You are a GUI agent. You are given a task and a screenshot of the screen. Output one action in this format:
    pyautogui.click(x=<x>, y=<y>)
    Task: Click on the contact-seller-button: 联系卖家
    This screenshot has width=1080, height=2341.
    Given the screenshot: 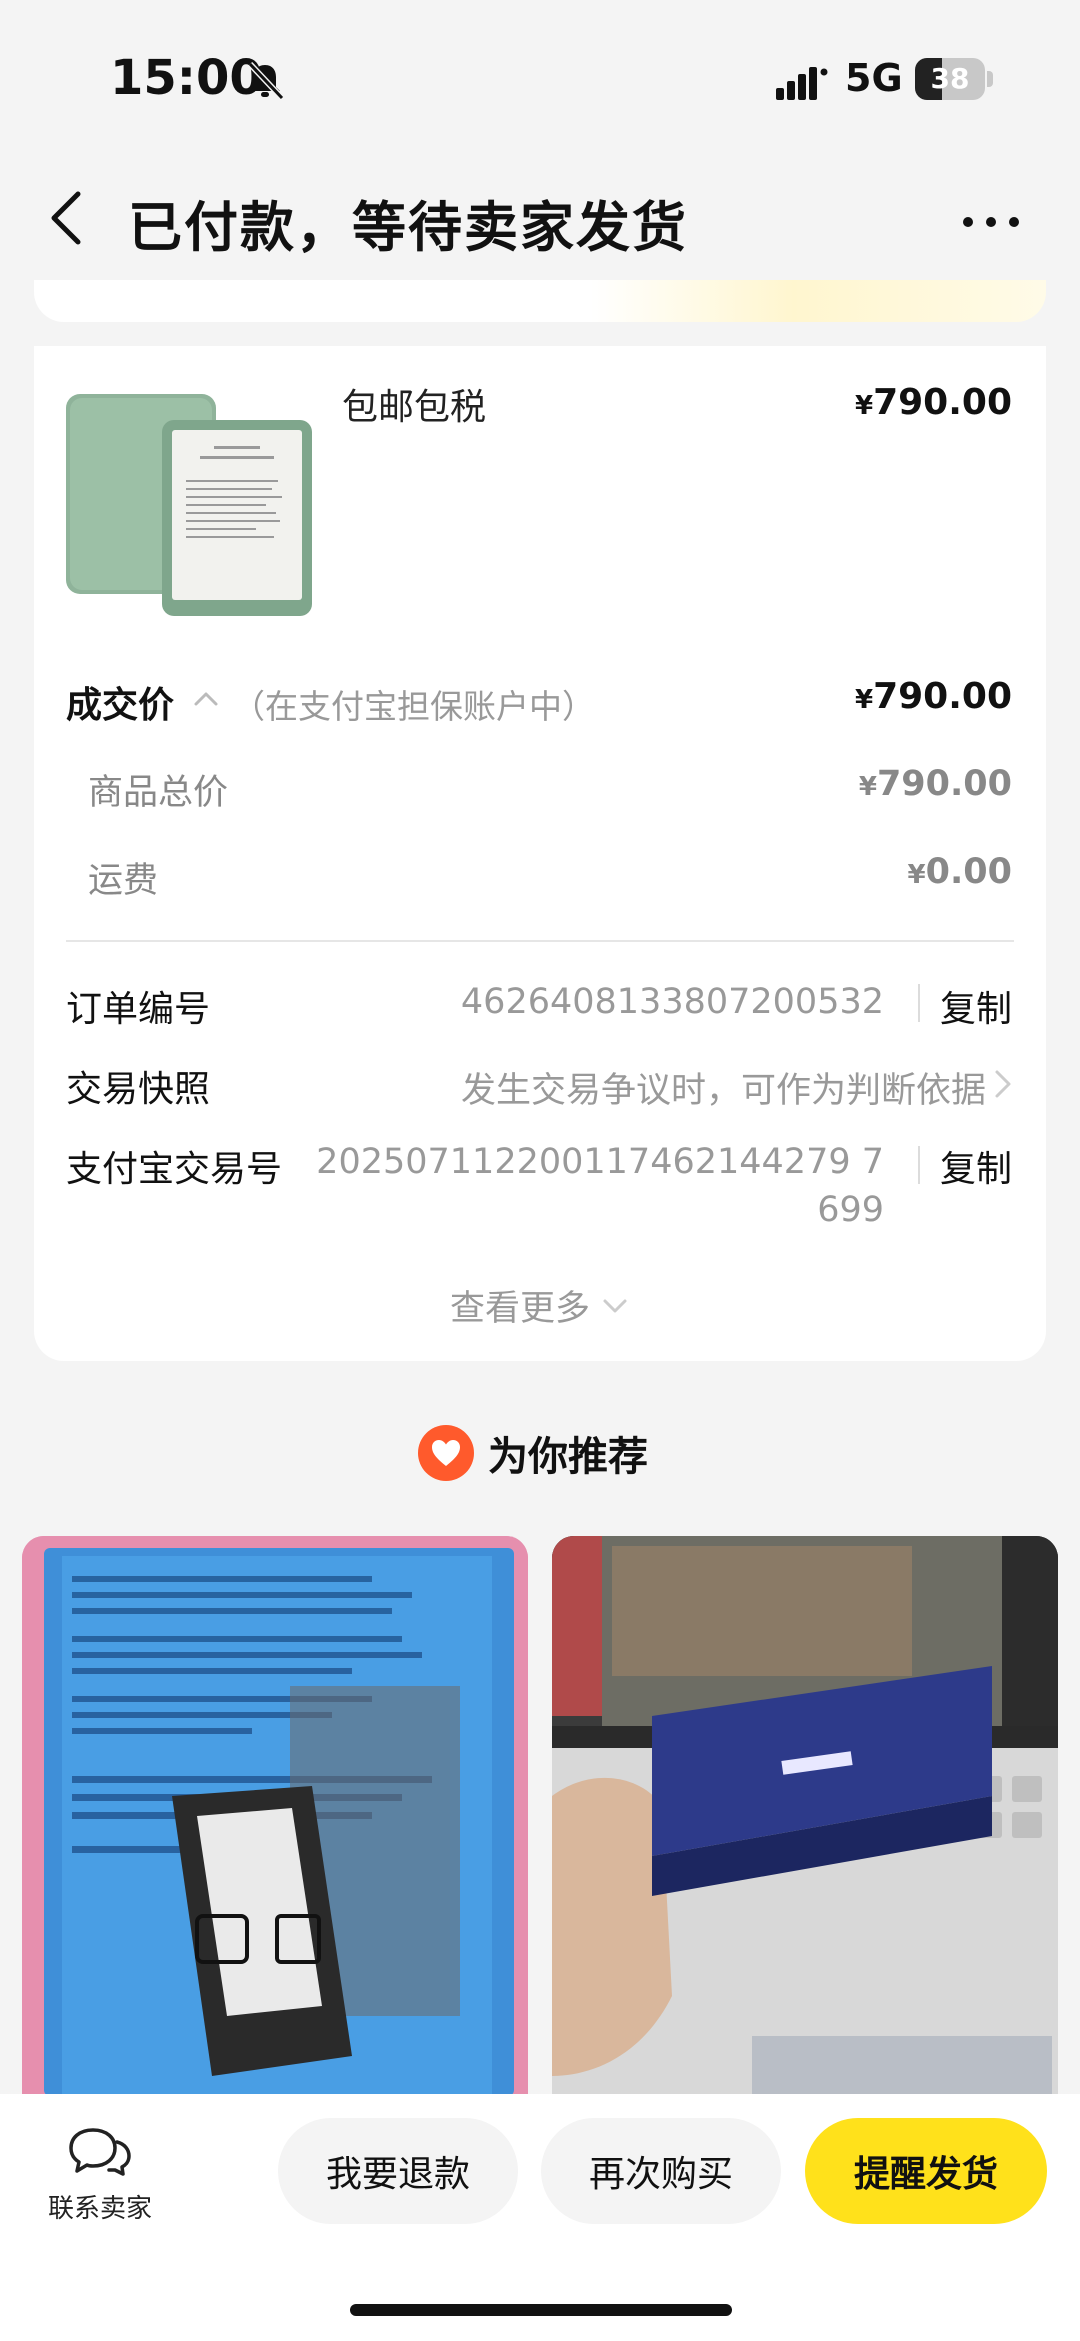 What is the action you would take?
    pyautogui.click(x=100, y=2174)
    